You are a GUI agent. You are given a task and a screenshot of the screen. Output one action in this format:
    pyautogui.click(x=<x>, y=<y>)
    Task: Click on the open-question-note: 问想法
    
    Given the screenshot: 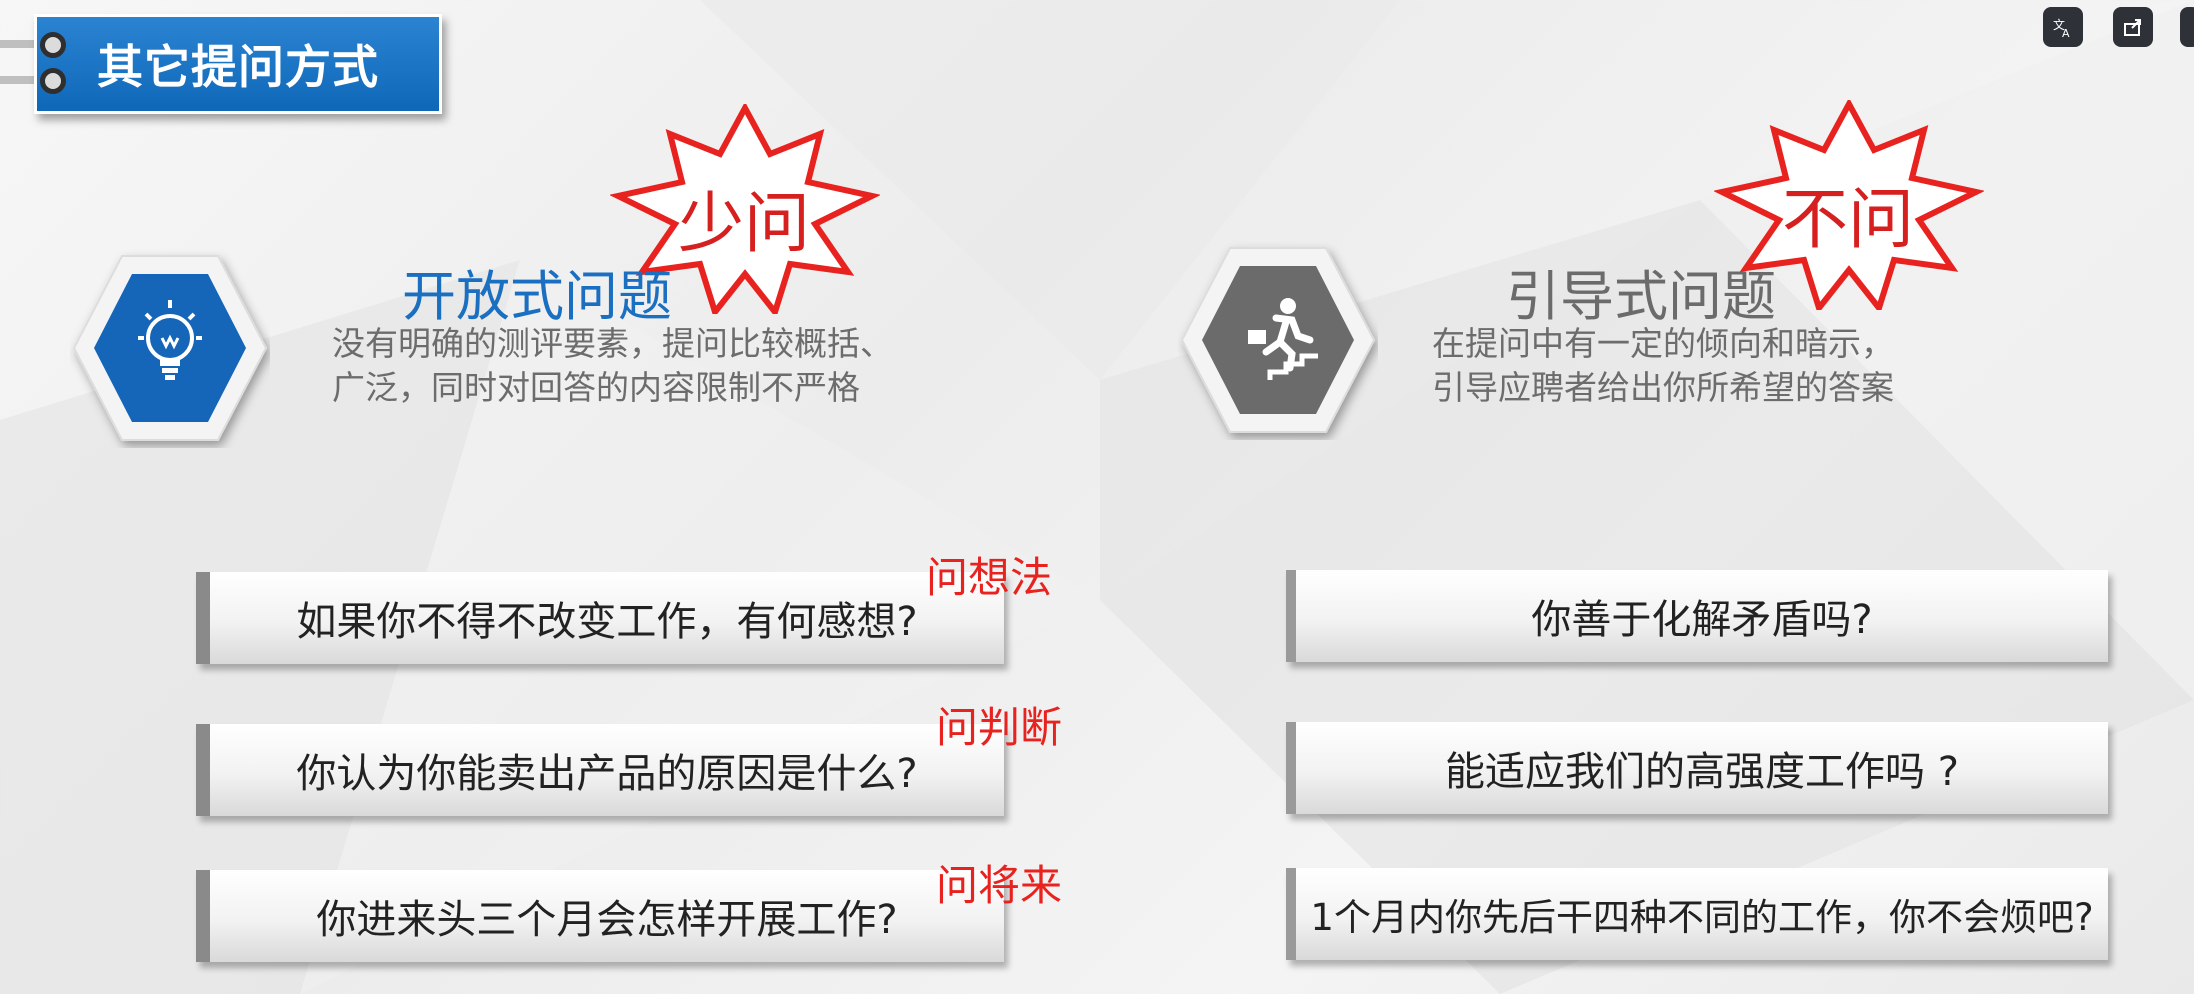 What is the action you would take?
    pyautogui.click(x=989, y=577)
    